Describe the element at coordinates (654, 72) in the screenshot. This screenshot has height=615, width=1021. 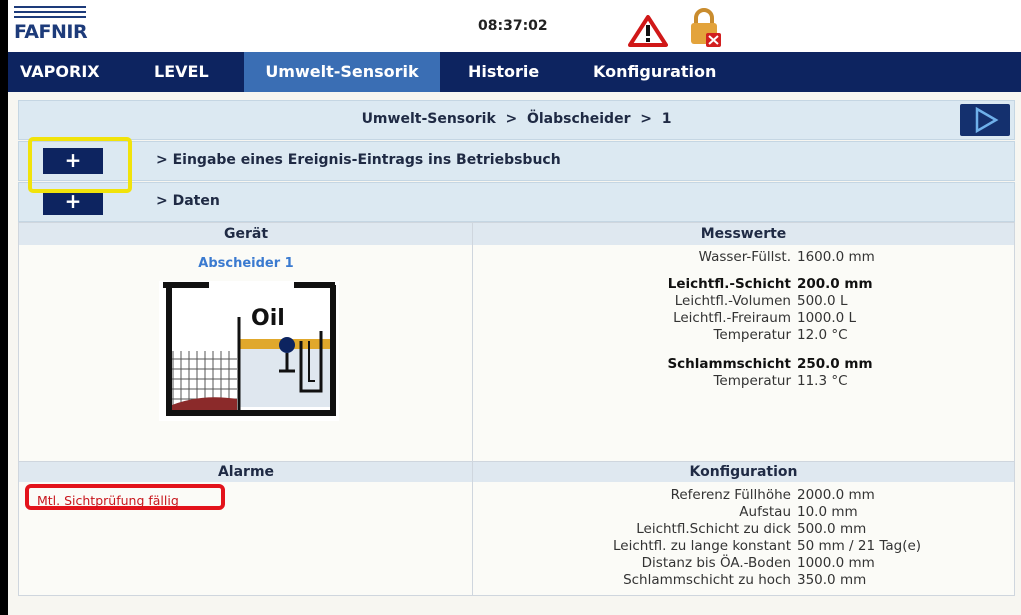
I see `tab-konfiguration: Konfiguration` at that location.